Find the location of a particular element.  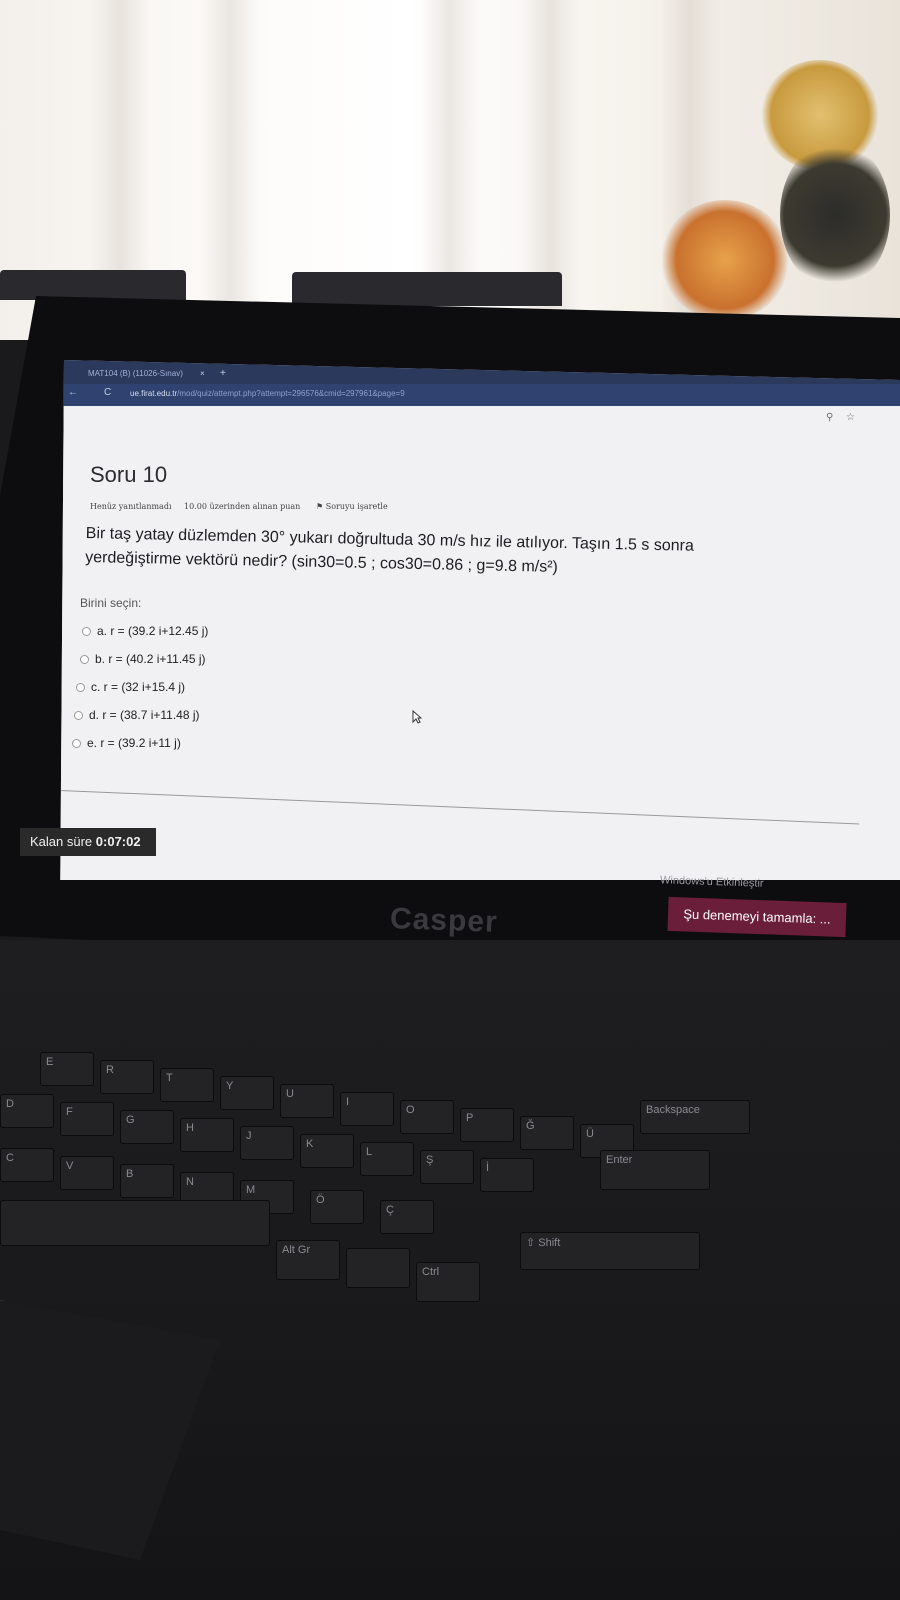

choose-label: Birini seçin: is located at coordinates (111, 603).